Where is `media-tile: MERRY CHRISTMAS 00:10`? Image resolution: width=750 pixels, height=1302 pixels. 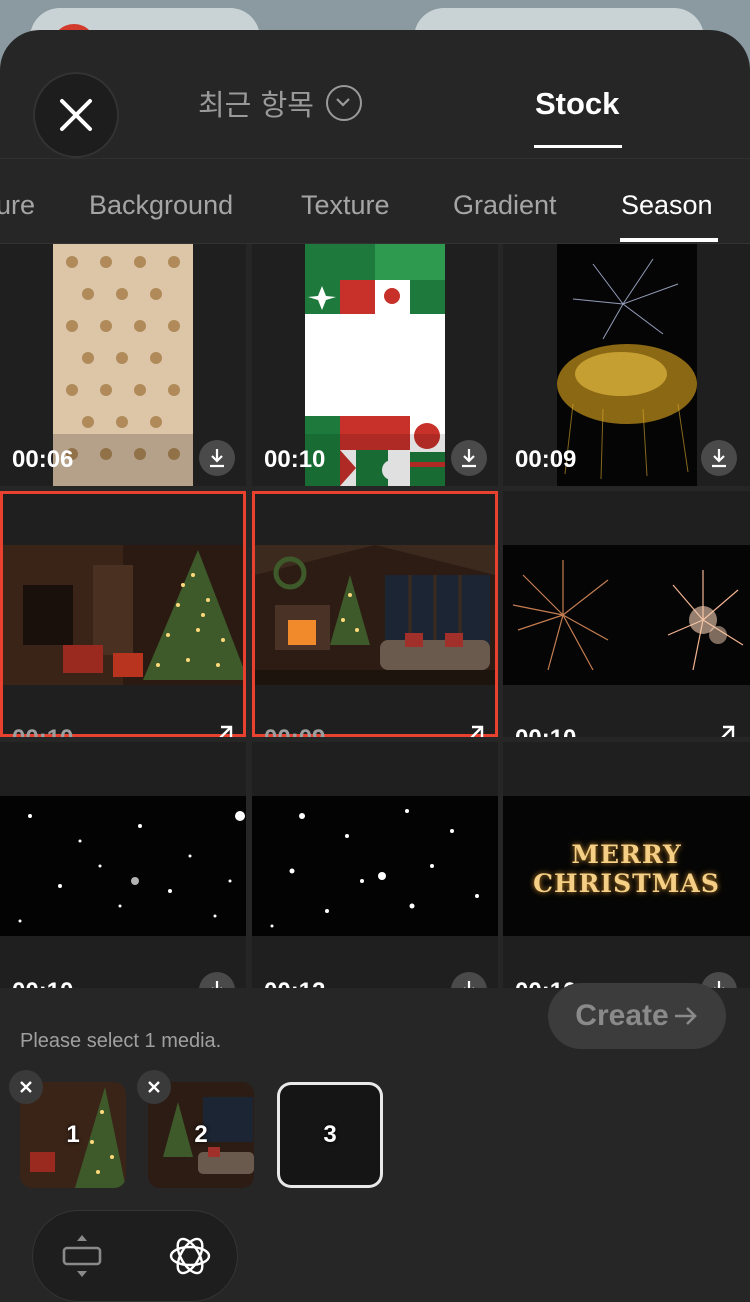 media-tile: MERRY CHRISTMAS 00:10 is located at coordinates (626, 865).